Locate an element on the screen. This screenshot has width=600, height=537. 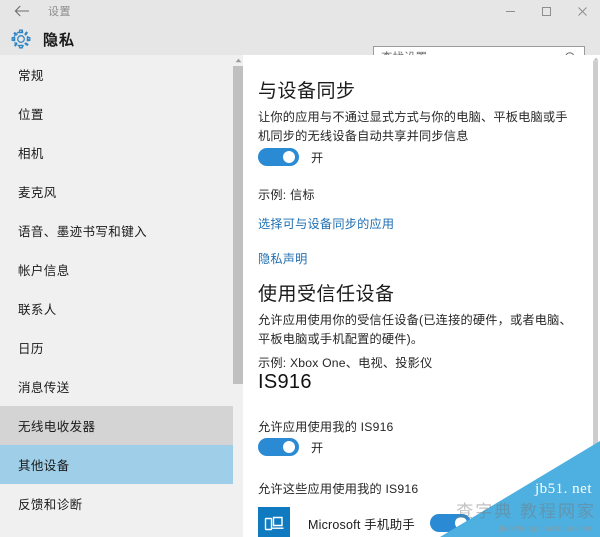
back-button is located at coordinates (22, 11).